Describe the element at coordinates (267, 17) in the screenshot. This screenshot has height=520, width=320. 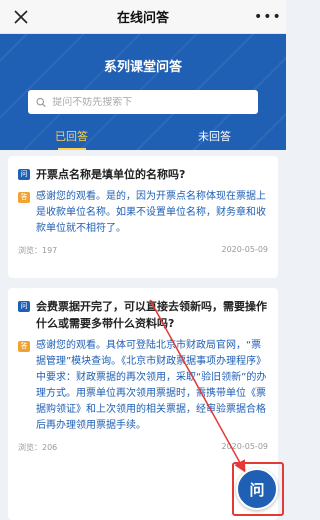
I see `more-menu-button: •••` at that location.